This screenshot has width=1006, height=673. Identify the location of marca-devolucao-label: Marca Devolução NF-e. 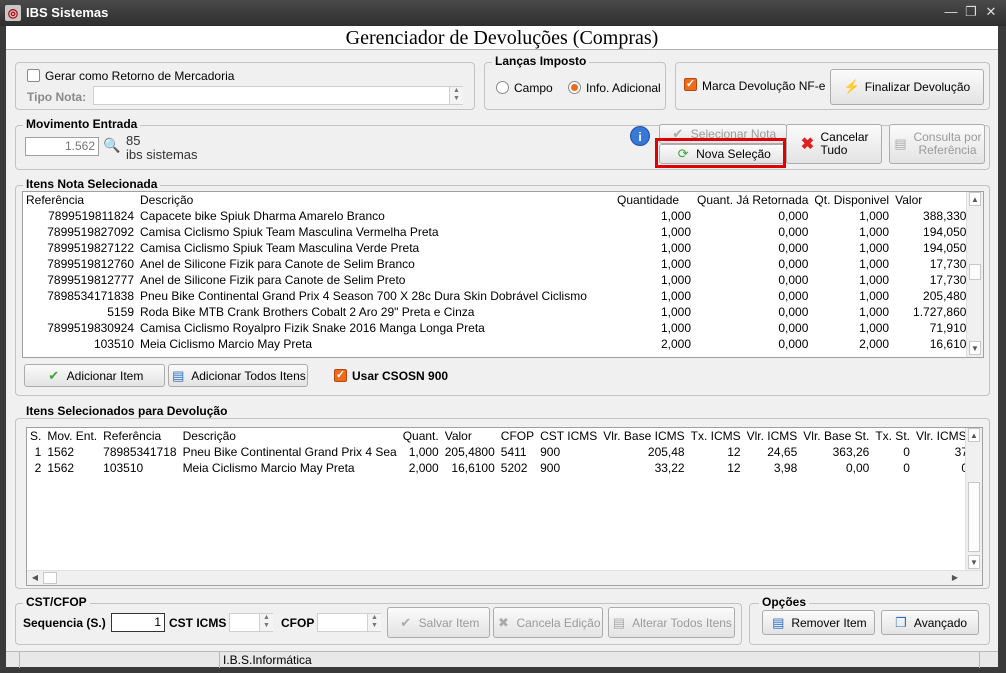
(764, 86).